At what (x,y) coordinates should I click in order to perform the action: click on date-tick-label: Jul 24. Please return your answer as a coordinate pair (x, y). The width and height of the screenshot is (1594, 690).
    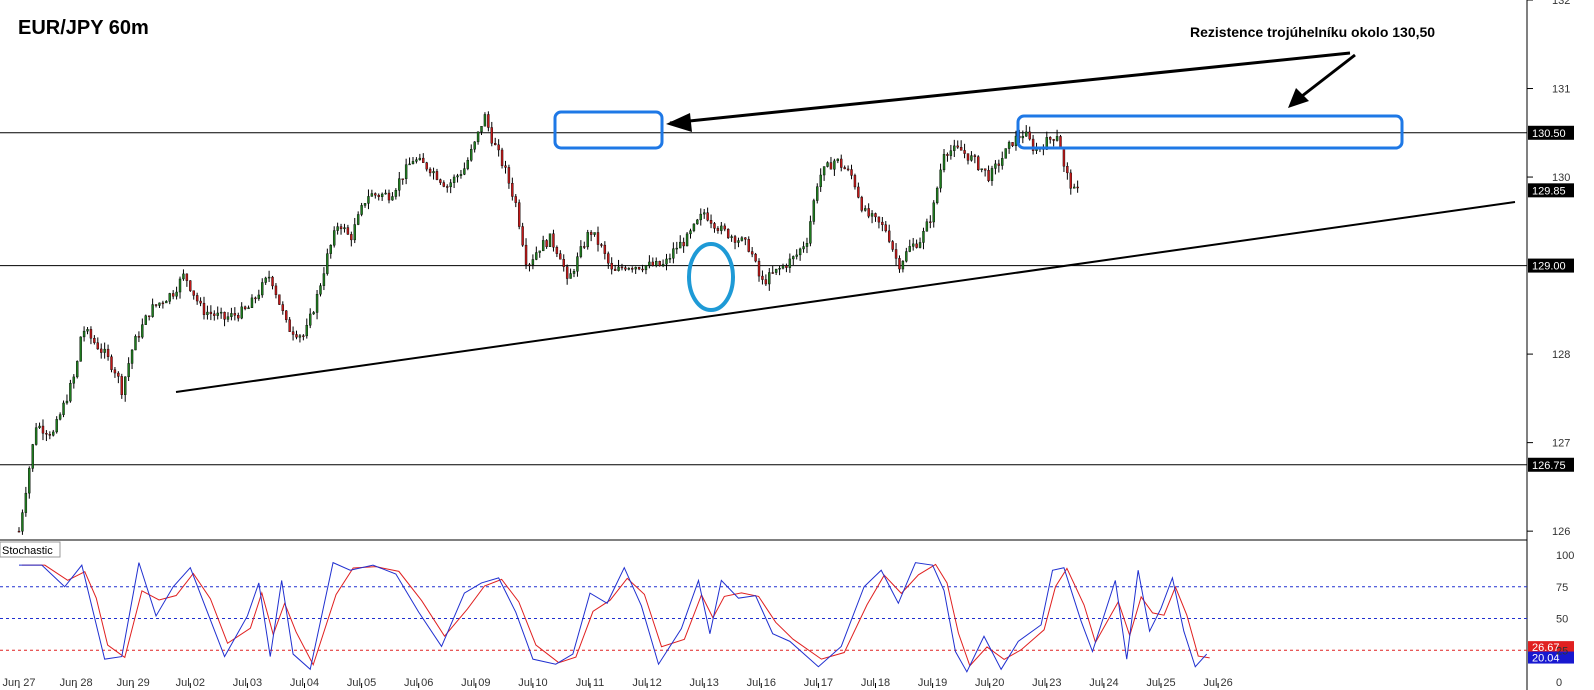
    Looking at the image, I should click on (1103, 683).